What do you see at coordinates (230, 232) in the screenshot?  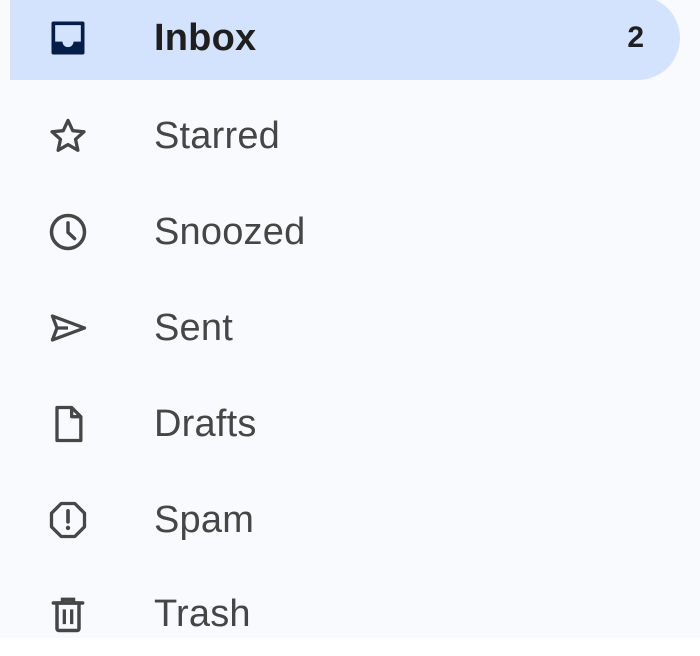 I see `nav-item-label: Snoozed` at bounding box center [230, 232].